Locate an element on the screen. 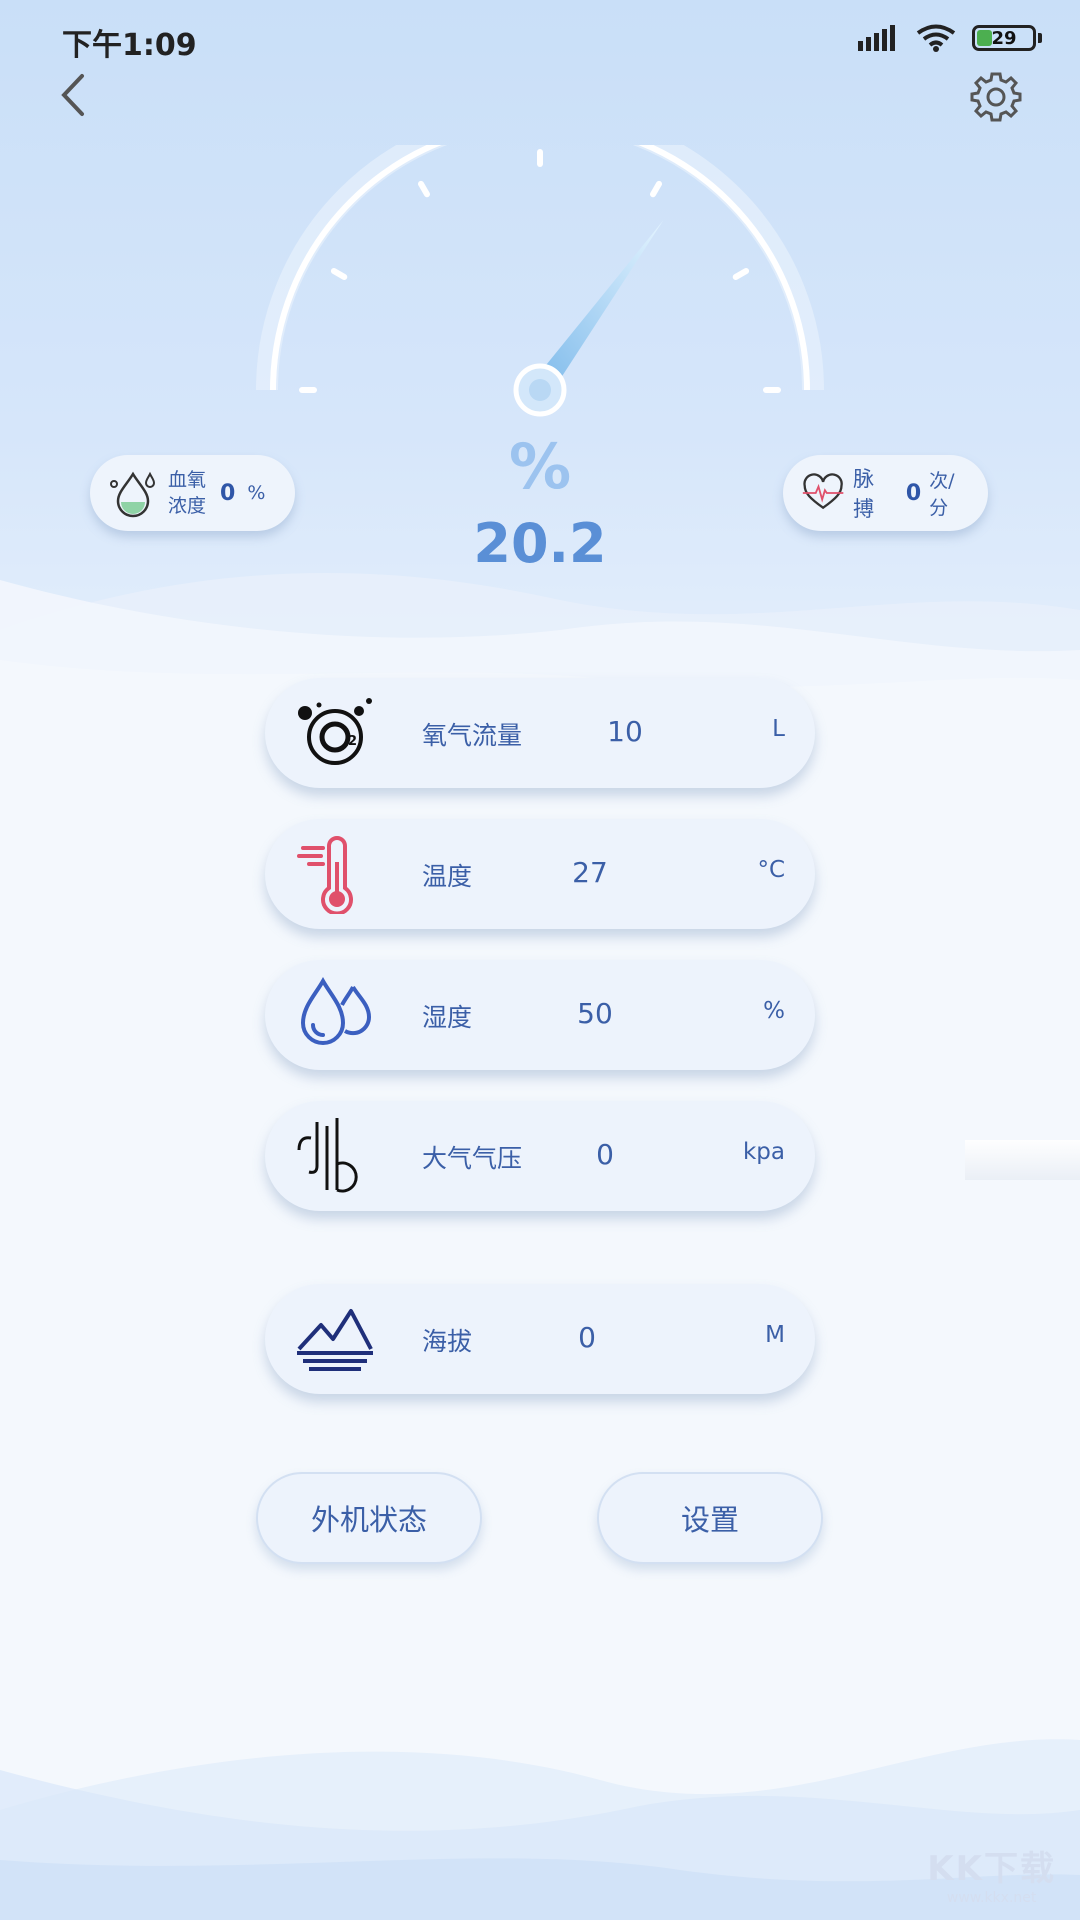 The width and height of the screenshot is (1080, 1920). pulse-unit: 次/分 is located at coordinates (942, 494).